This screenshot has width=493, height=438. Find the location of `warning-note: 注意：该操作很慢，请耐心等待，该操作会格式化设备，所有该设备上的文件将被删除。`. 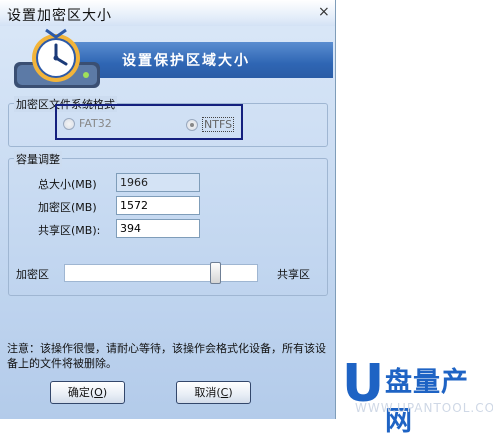

warning-note: 注意：该操作很慢，请耐心等待，该操作会格式化设备，所有该设备上的文件将被删除。 is located at coordinates (166, 356).